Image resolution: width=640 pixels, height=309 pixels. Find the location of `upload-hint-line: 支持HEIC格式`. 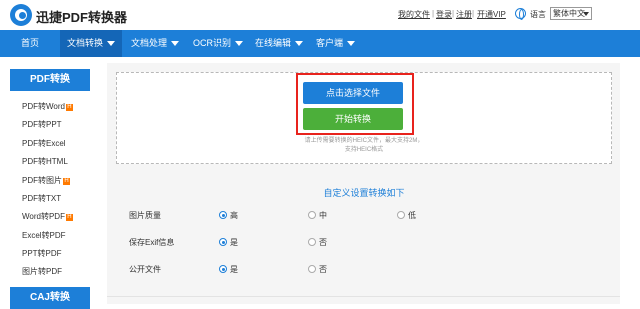

upload-hint-line: 支持HEIC格式 is located at coordinates (364, 150).